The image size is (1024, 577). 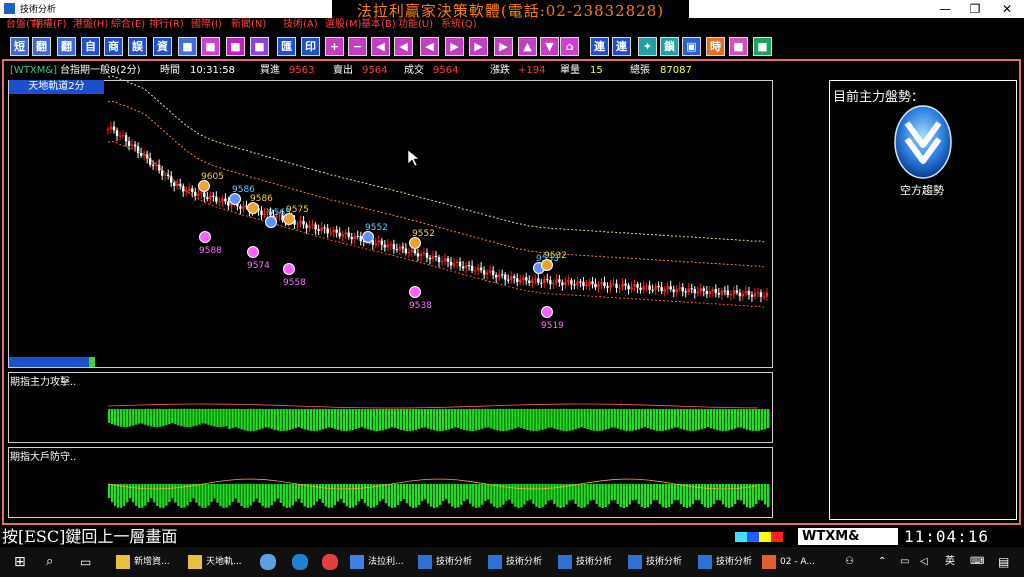 What do you see at coordinates (904, 562) in the screenshot?
I see `network-icon: ▭` at bounding box center [904, 562].